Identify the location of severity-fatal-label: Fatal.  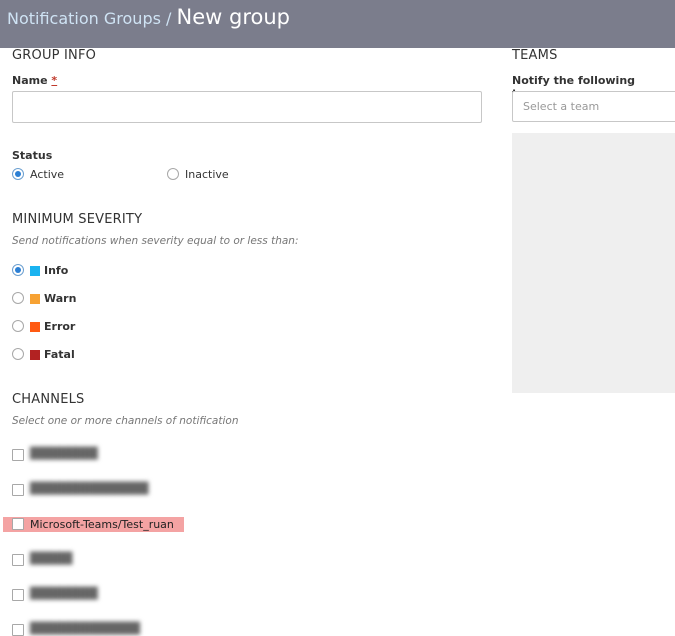
(59, 354).